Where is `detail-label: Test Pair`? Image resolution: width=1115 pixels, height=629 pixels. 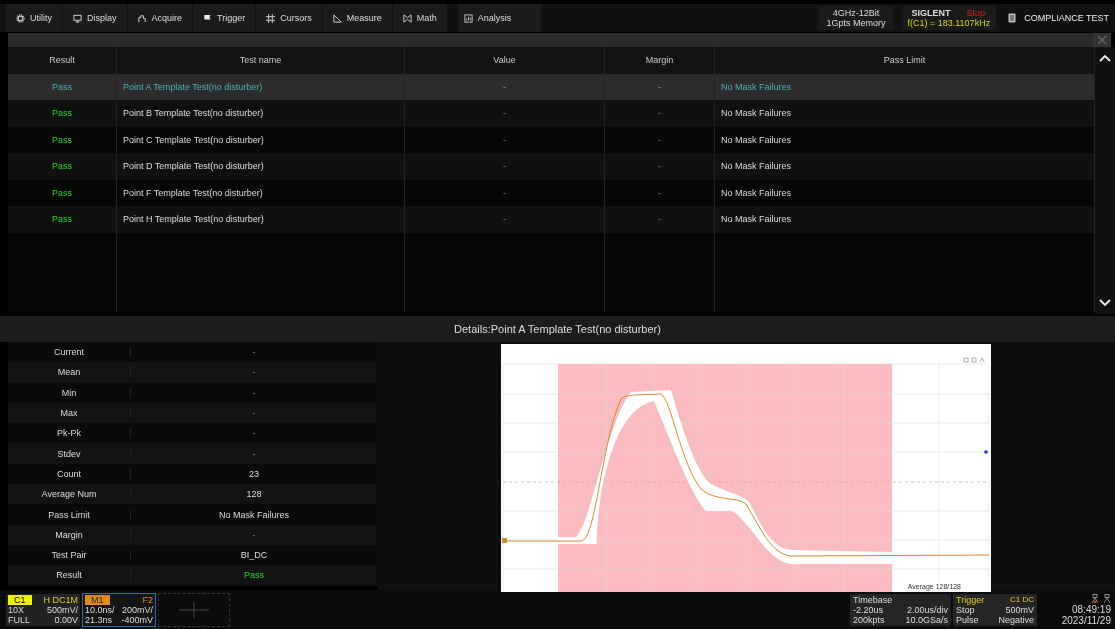
detail-label: Test Pair is located at coordinates (69, 555).